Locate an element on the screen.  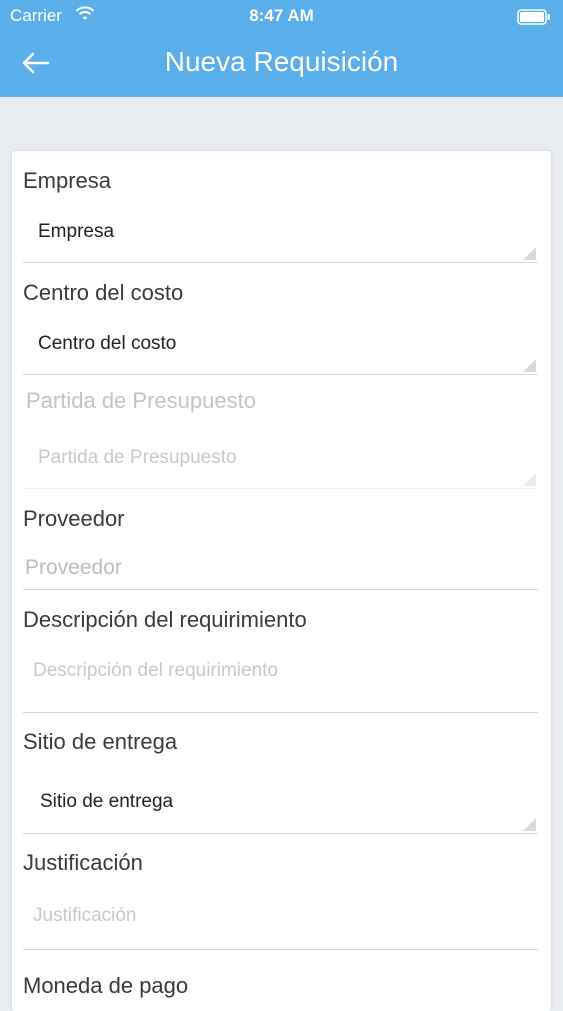
justificacion-label: Justificación is located at coordinates (83, 862).